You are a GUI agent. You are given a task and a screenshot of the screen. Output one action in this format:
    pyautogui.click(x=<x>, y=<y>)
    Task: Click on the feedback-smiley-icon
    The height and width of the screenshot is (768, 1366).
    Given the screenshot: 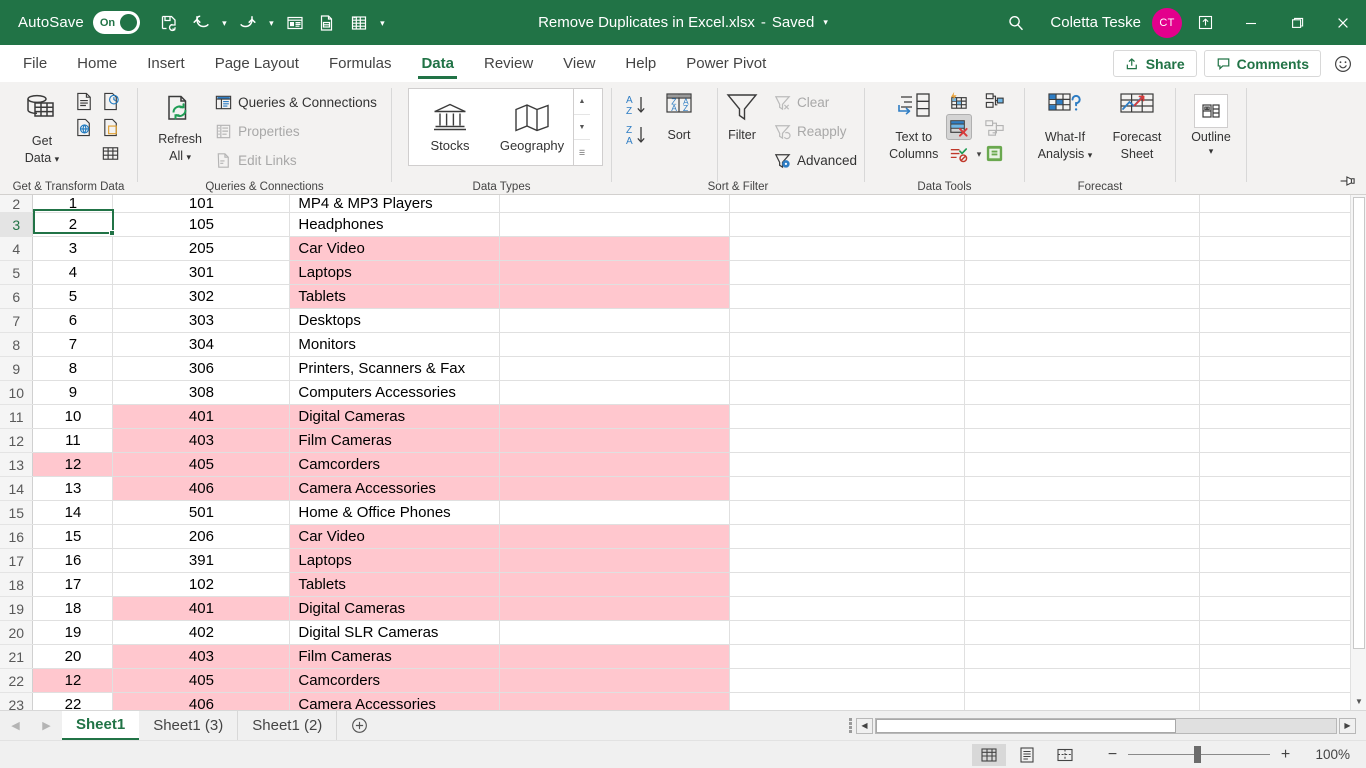 What is the action you would take?
    pyautogui.click(x=1343, y=64)
    